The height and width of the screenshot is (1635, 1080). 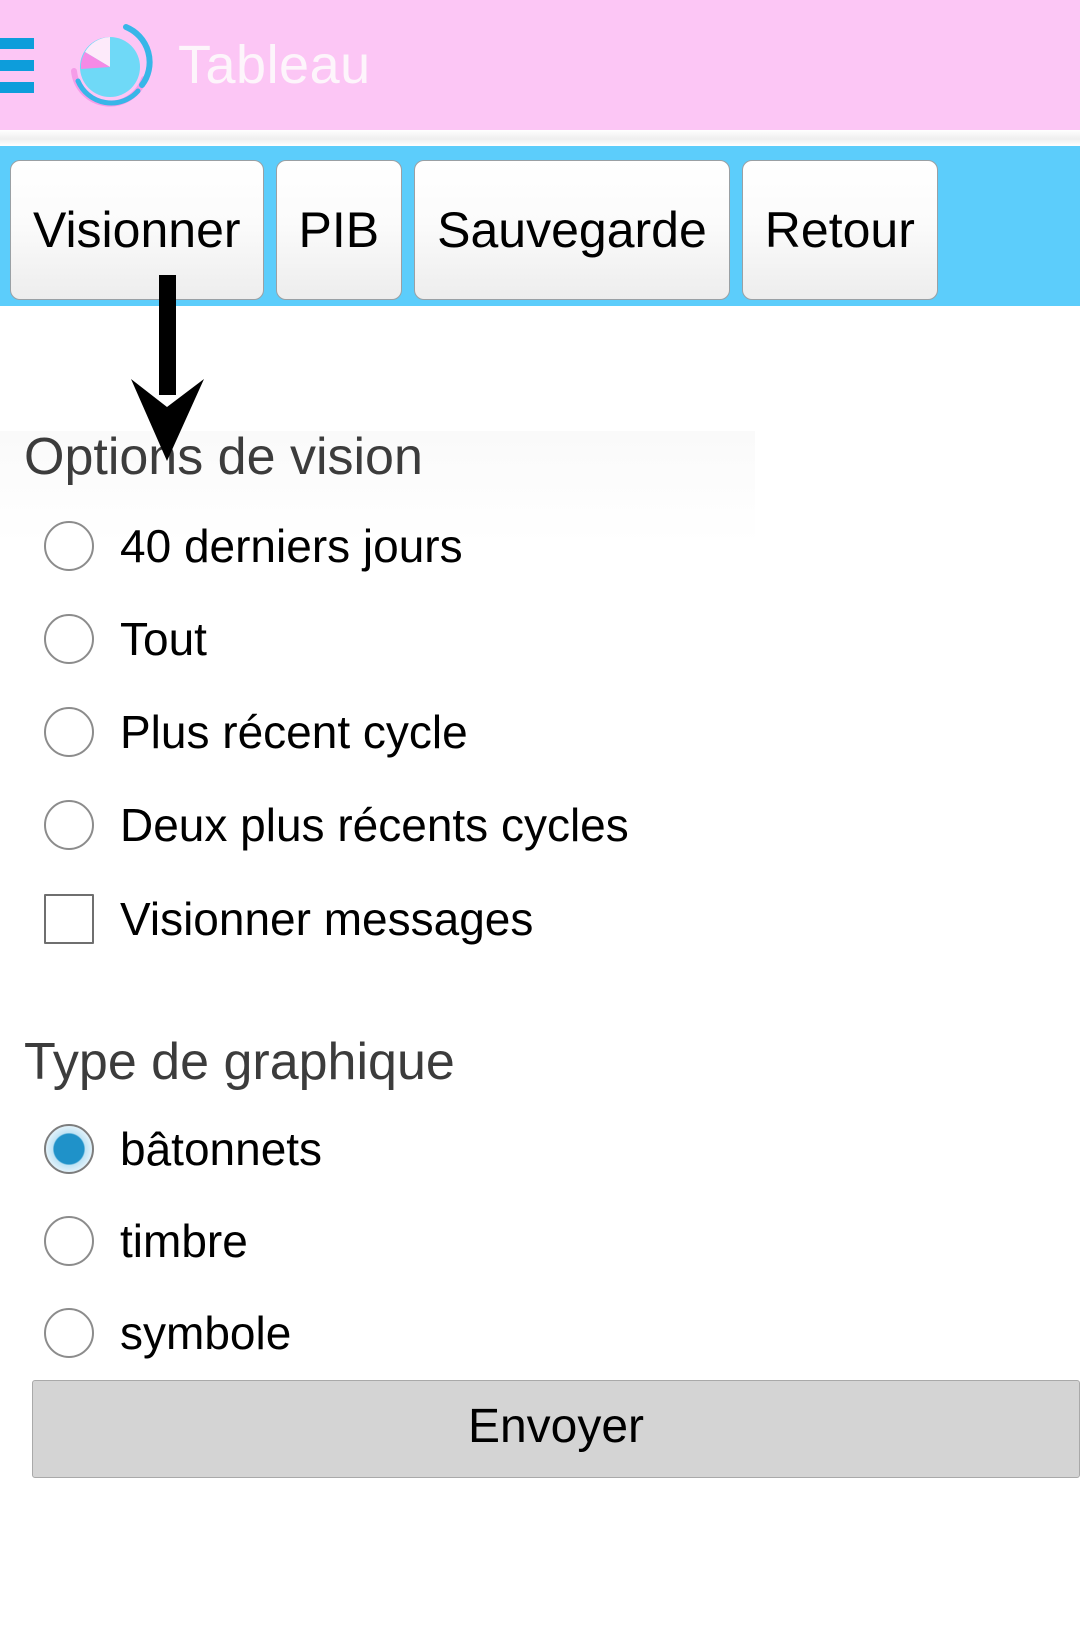 I want to click on option-label: symbole, so click(x=206, y=1333).